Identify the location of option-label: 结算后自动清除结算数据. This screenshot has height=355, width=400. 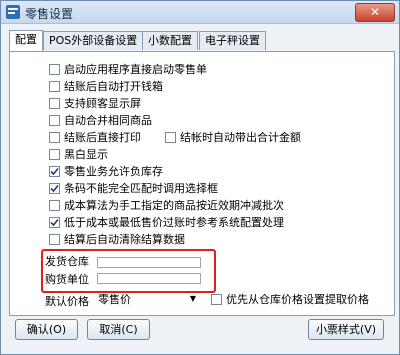
(124, 239).